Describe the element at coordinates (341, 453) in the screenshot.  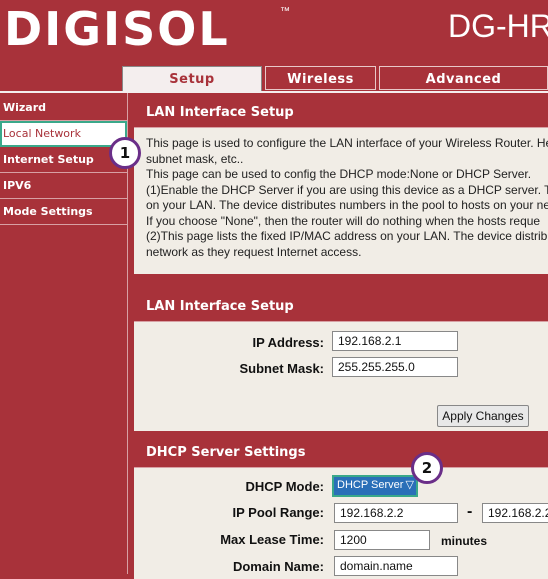
I see `dhcp-title: DHCP Server Settings` at that location.